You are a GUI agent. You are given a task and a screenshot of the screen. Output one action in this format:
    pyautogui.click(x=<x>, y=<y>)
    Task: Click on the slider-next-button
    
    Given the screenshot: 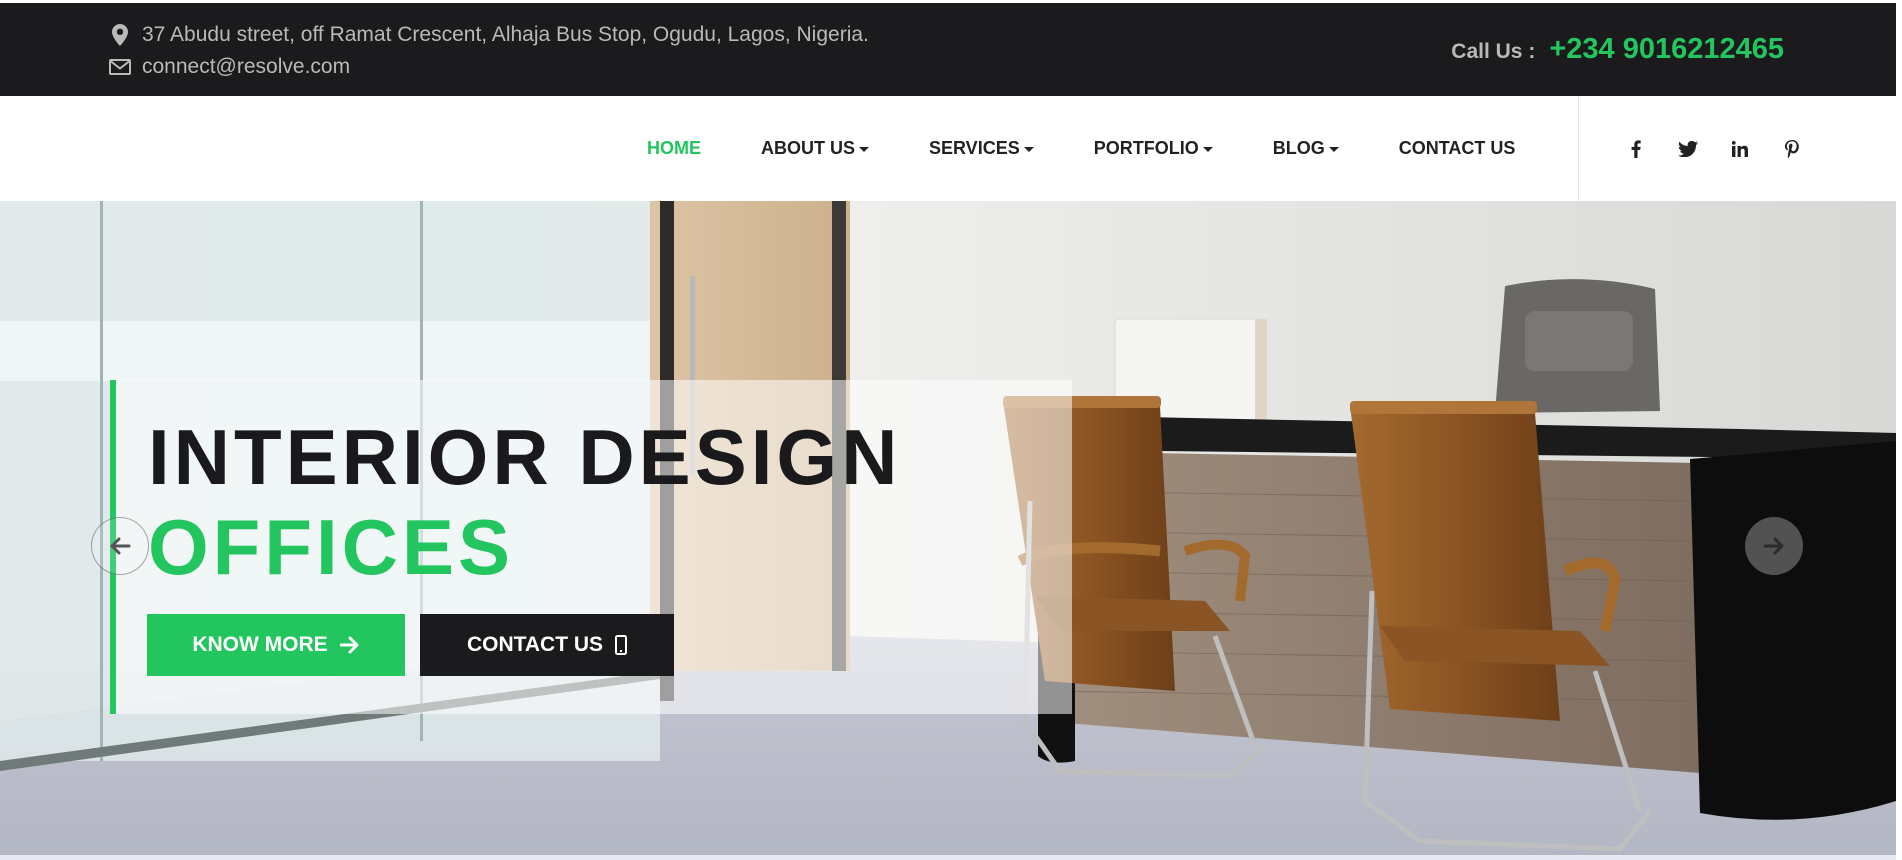 What is the action you would take?
    pyautogui.click(x=1774, y=546)
    